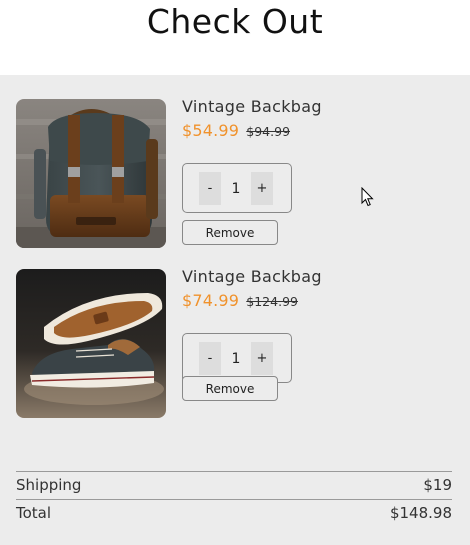 The width and height of the screenshot is (470, 545). Describe the element at coordinates (91, 173) in the screenshot. I see `product-image-backpack` at that location.